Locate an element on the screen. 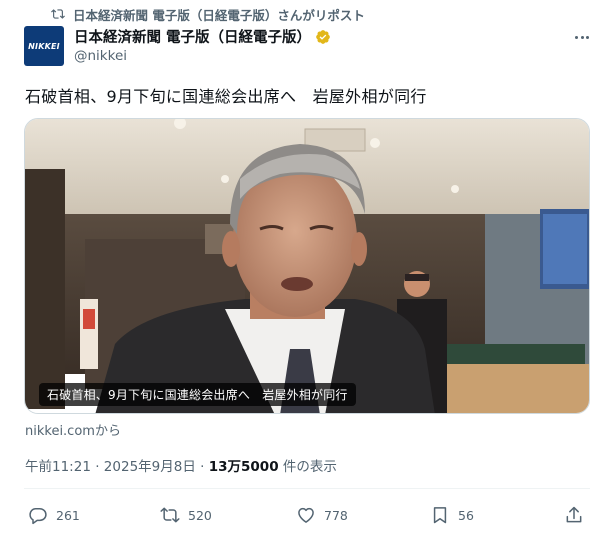 The width and height of the screenshot is (615, 535). author-handle: @nikkei is located at coordinates (100, 56).